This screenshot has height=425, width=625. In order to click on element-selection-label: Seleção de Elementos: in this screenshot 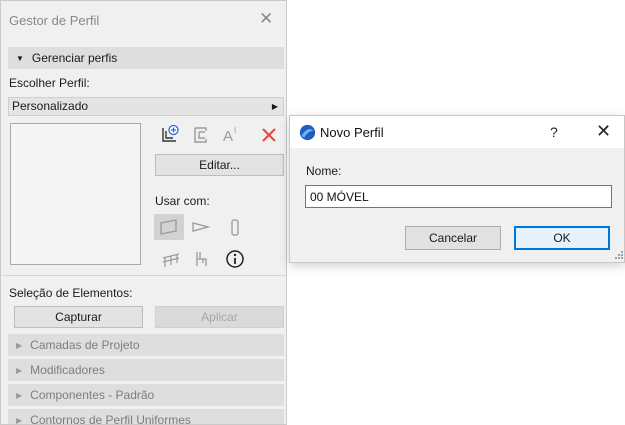, I will do `click(71, 293)`.